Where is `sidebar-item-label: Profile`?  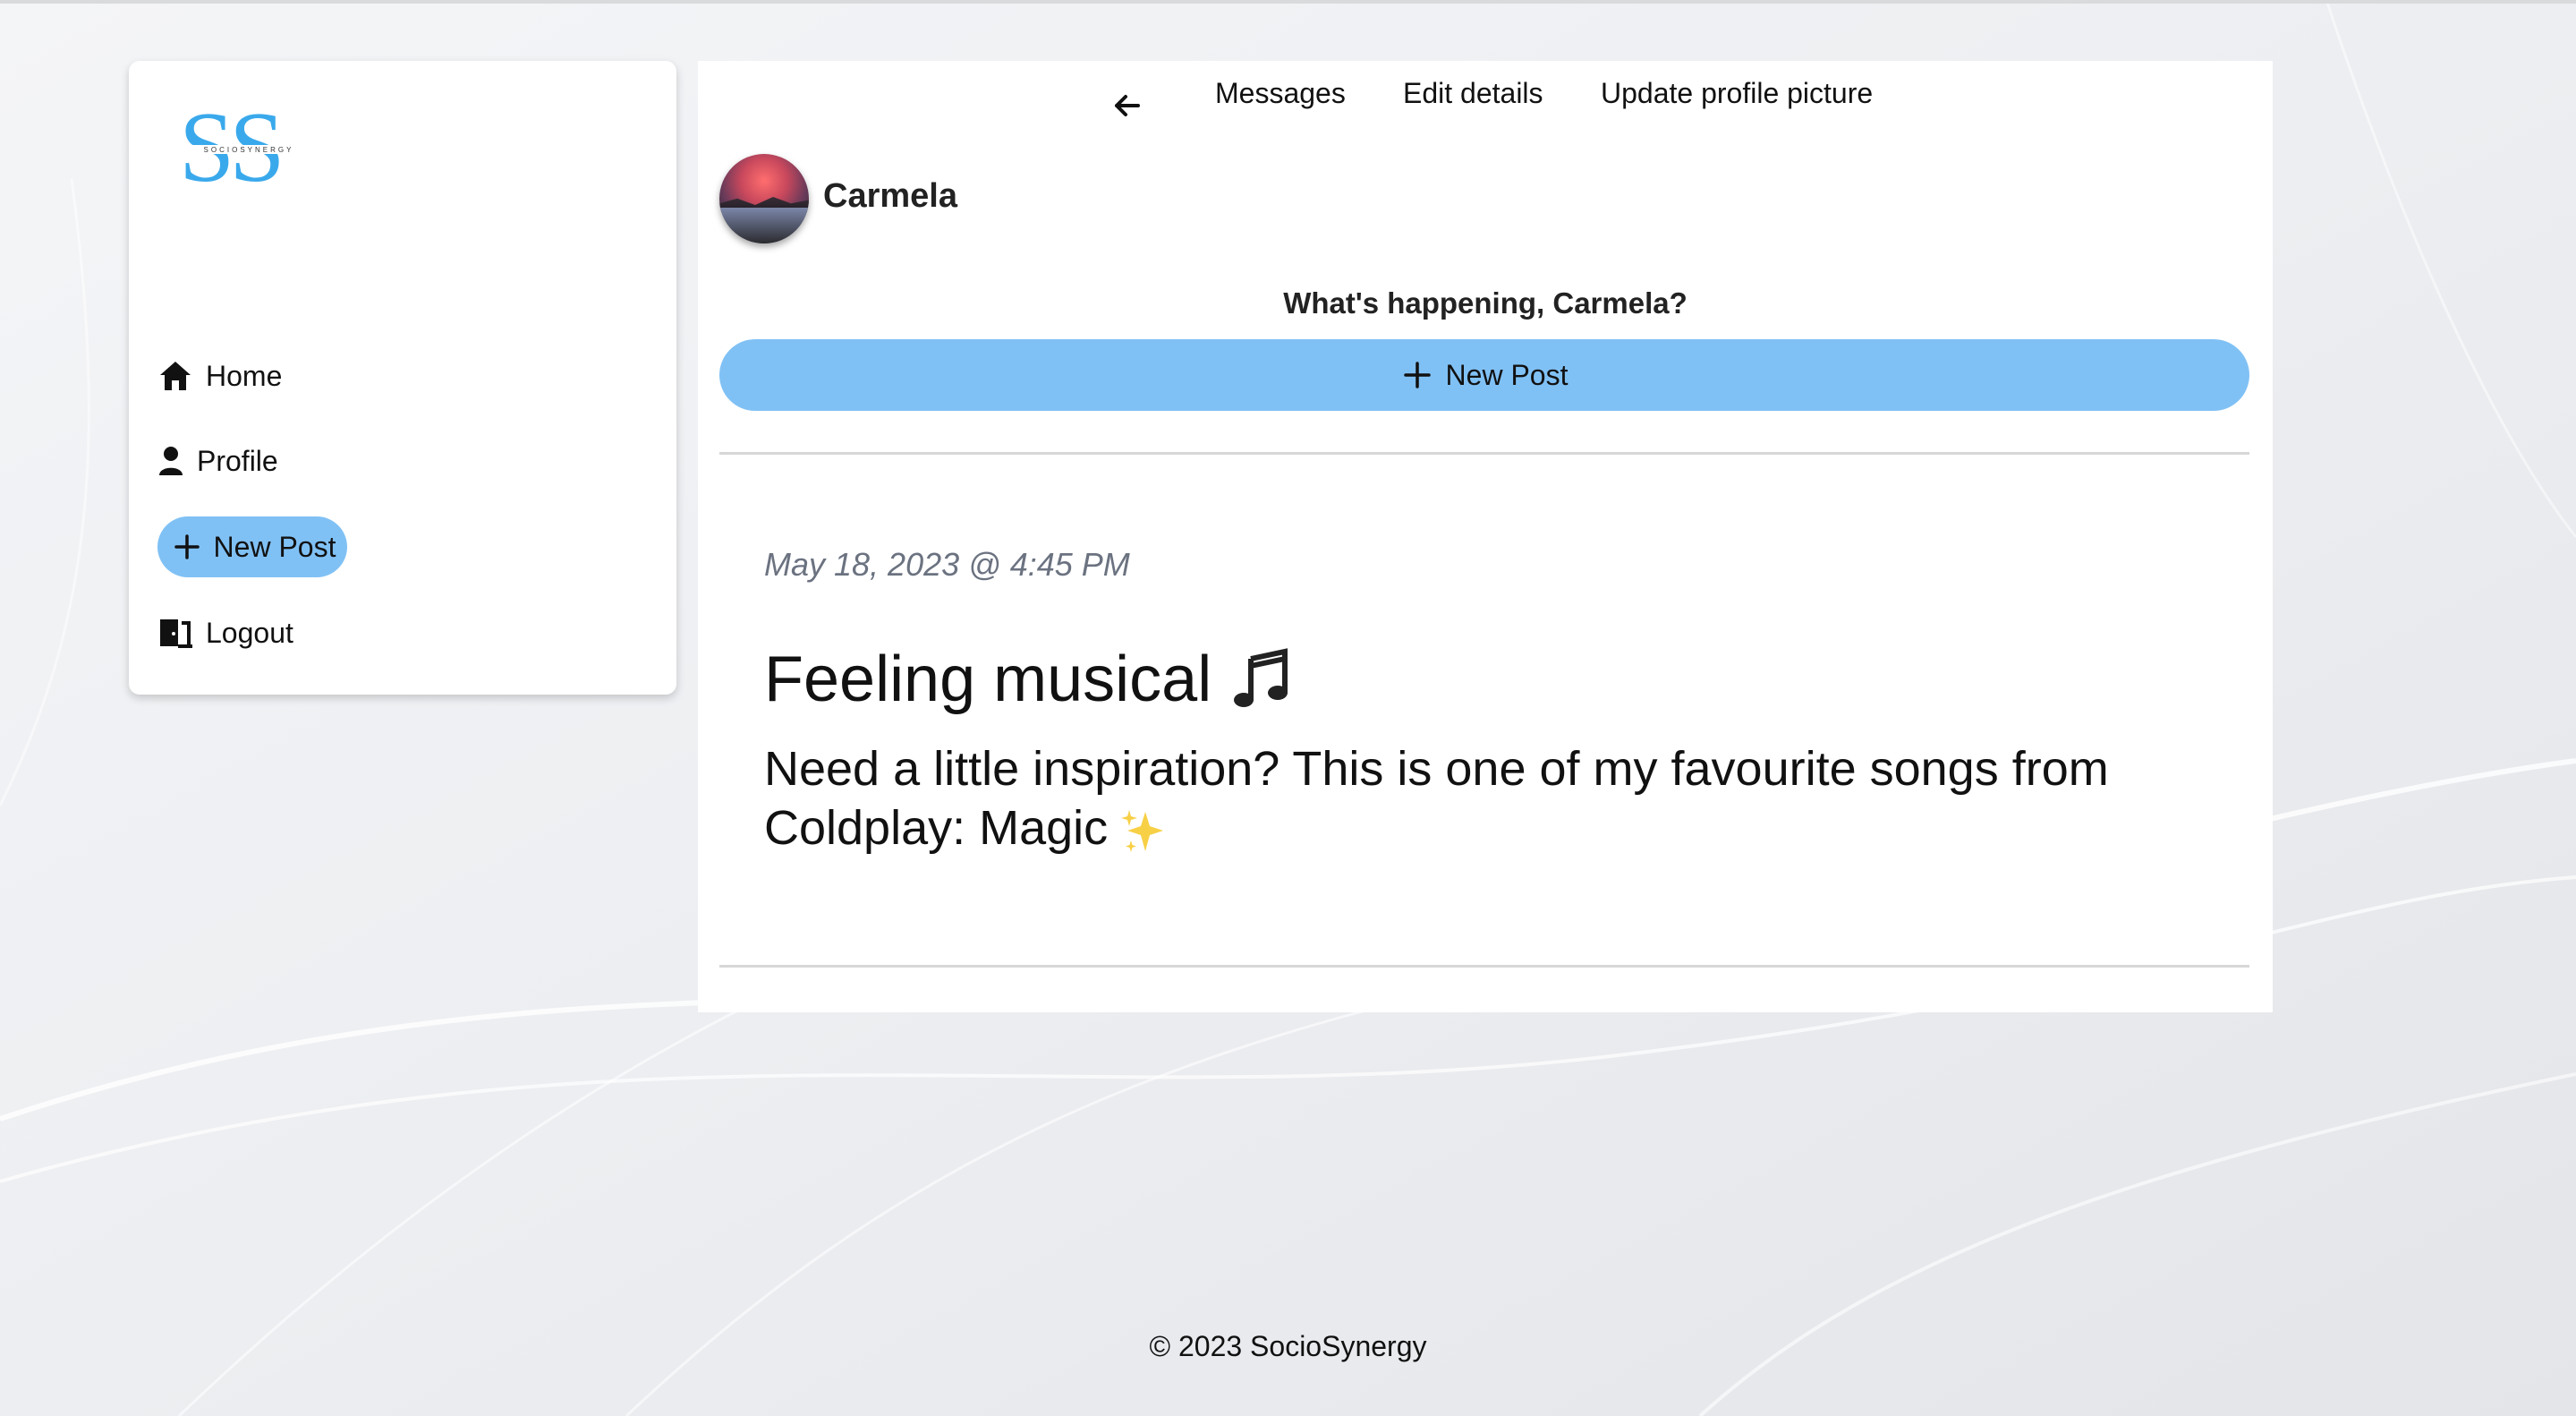
sidebar-item-label: Profile is located at coordinates (237, 460).